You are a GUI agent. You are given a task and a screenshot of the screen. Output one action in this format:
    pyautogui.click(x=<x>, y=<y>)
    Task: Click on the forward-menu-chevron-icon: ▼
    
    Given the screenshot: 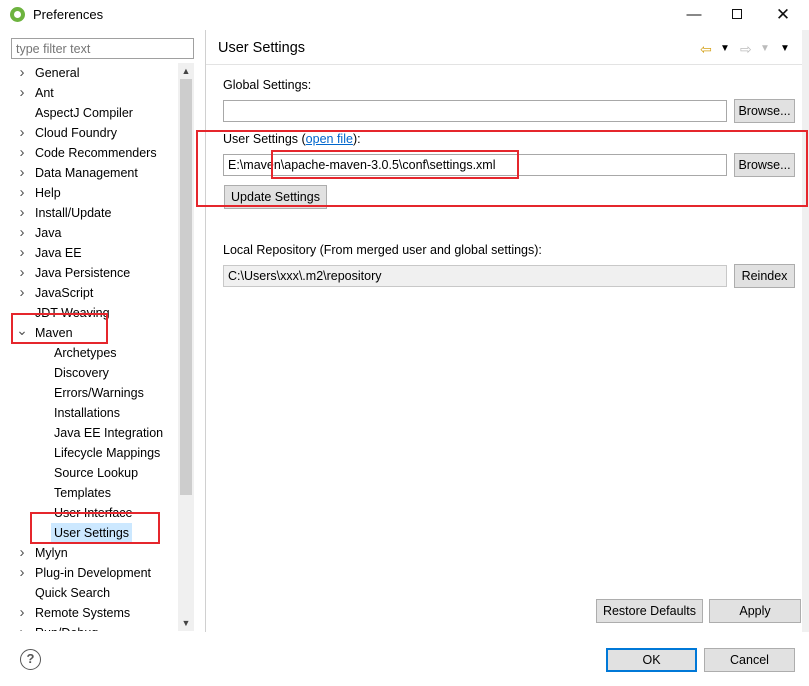 What is the action you would take?
    pyautogui.click(x=765, y=49)
    